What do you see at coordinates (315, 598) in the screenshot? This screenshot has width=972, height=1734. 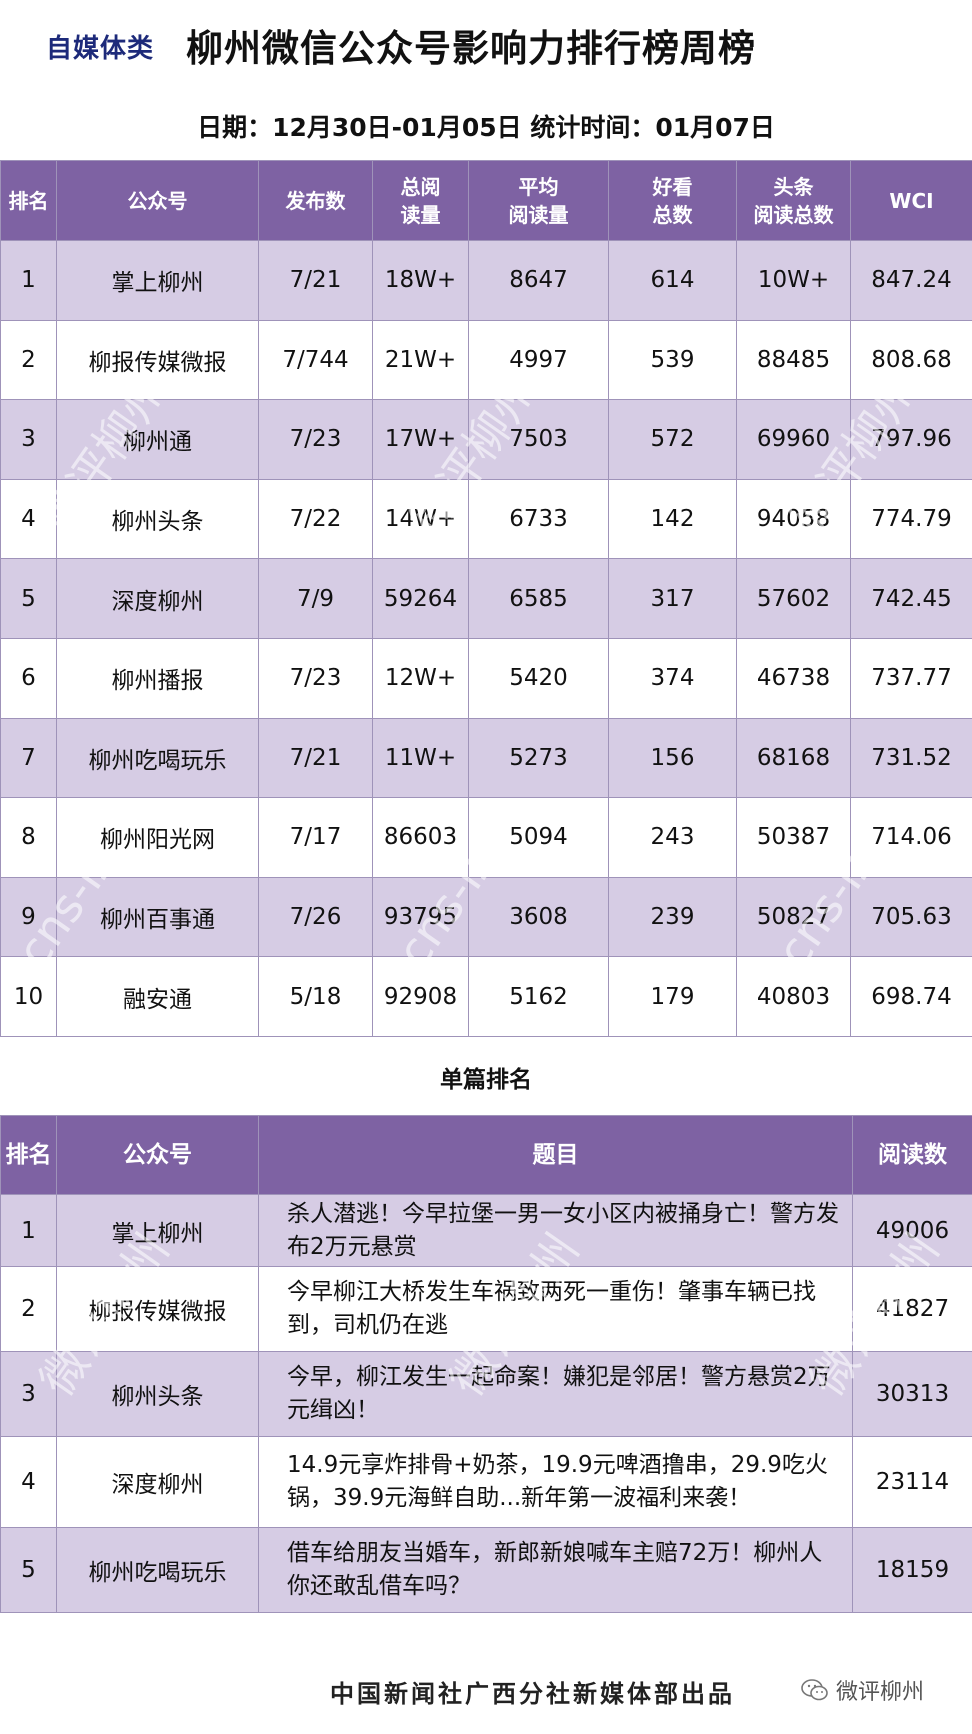 I see `cell-posts: 7/9` at bounding box center [315, 598].